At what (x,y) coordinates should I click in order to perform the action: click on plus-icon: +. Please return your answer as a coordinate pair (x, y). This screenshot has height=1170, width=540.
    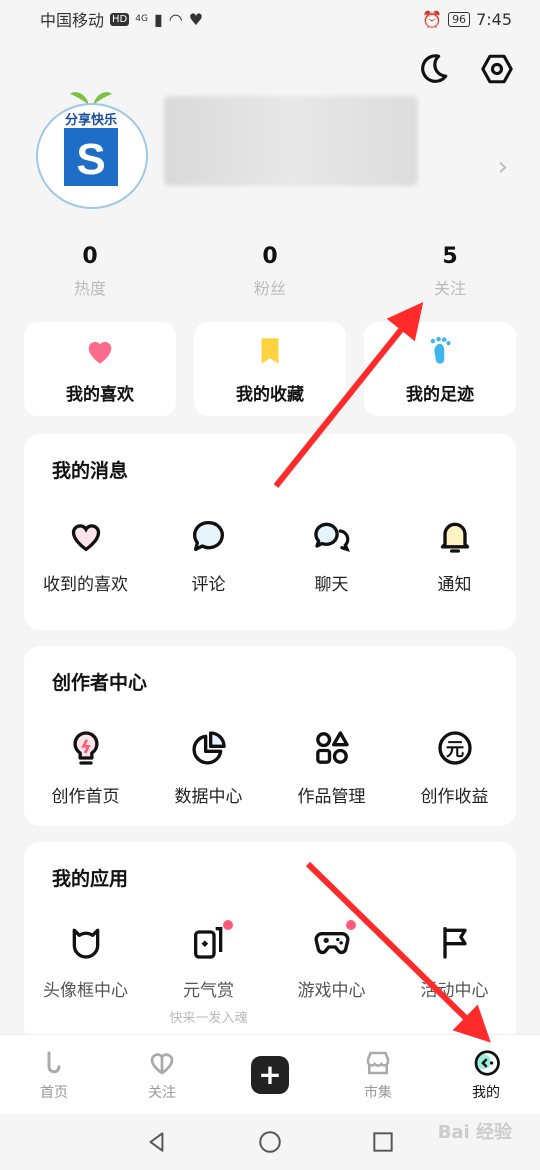
    Looking at the image, I should click on (270, 1075).